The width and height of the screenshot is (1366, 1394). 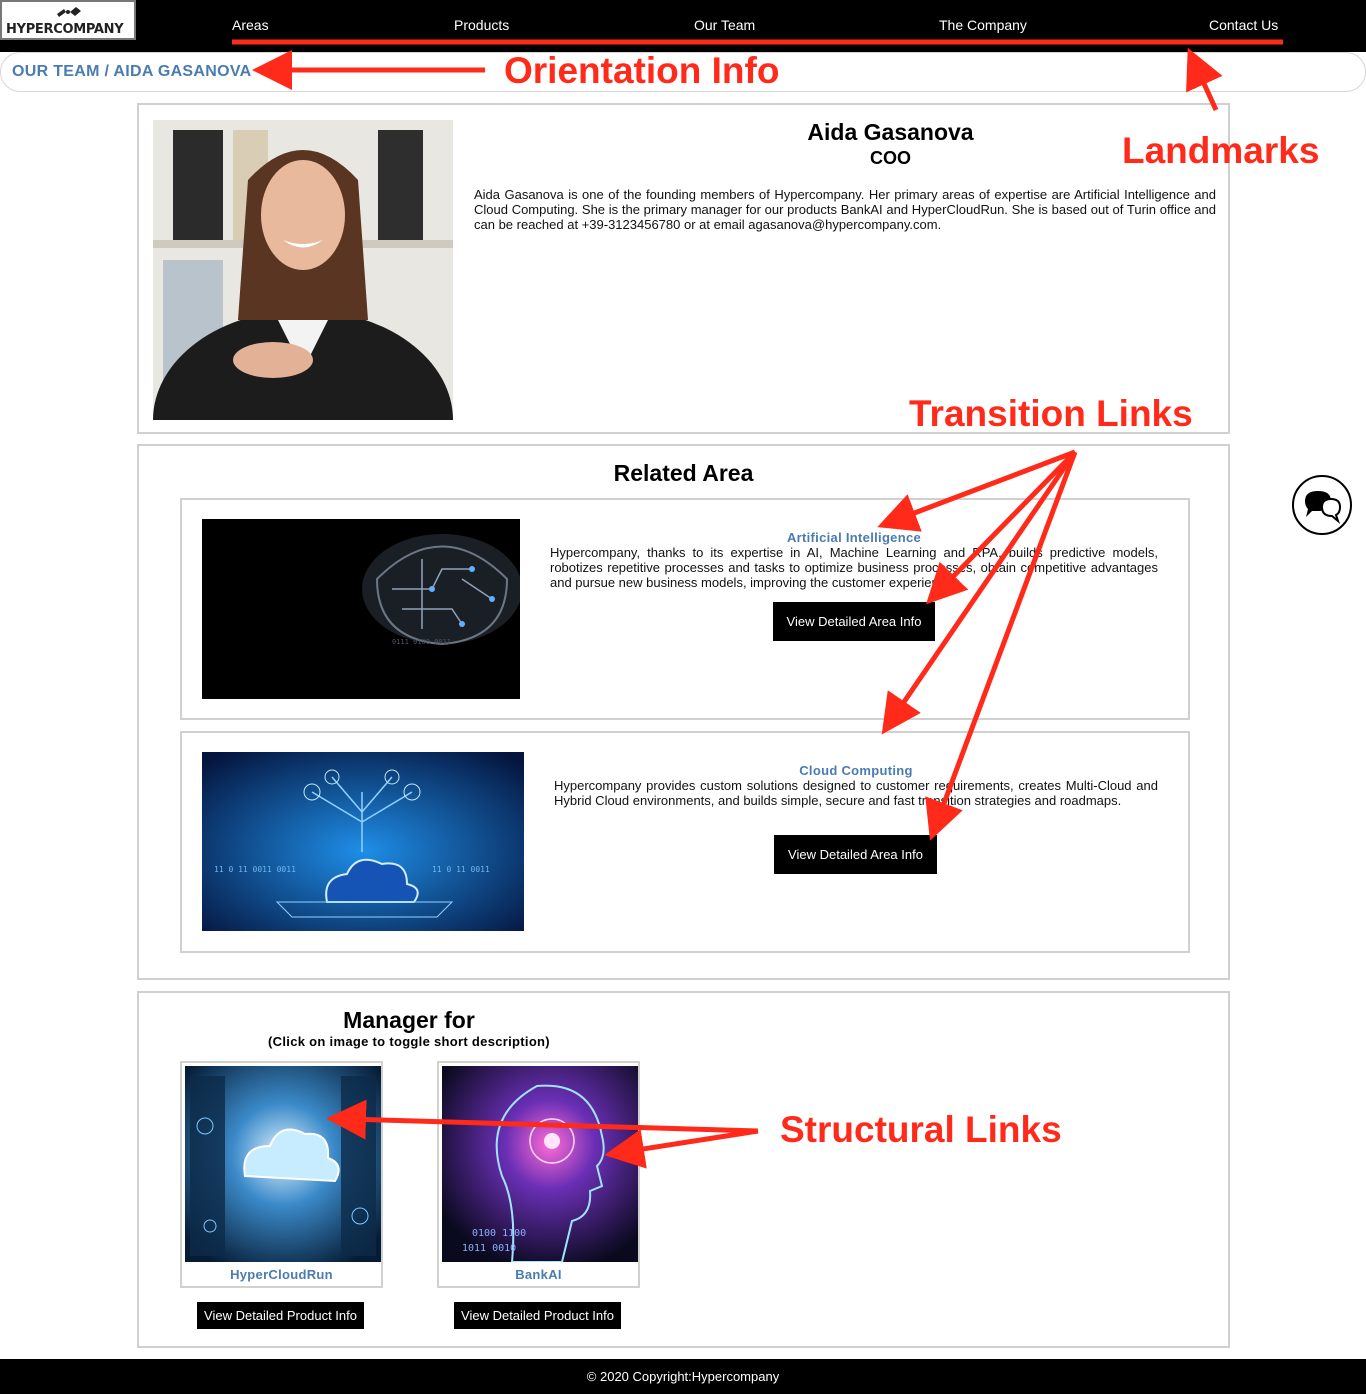 What do you see at coordinates (540, 1164) in the screenshot?
I see `bankai-image: 0100 1100 1011 0010` at bounding box center [540, 1164].